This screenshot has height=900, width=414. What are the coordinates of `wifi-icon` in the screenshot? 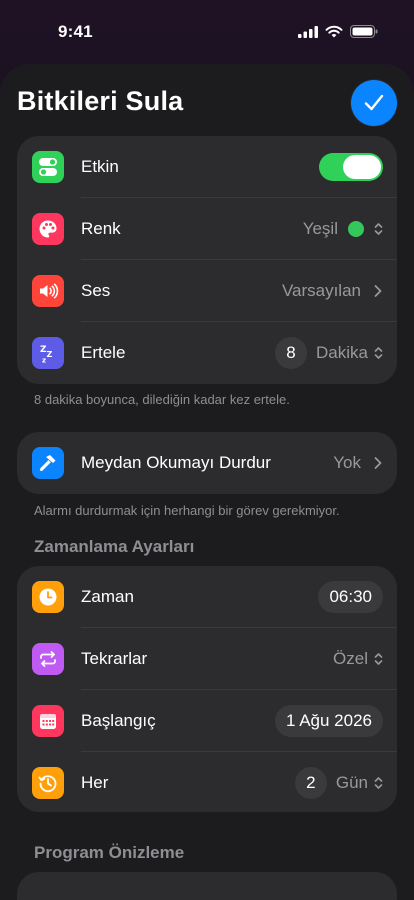 It's located at (334, 31).